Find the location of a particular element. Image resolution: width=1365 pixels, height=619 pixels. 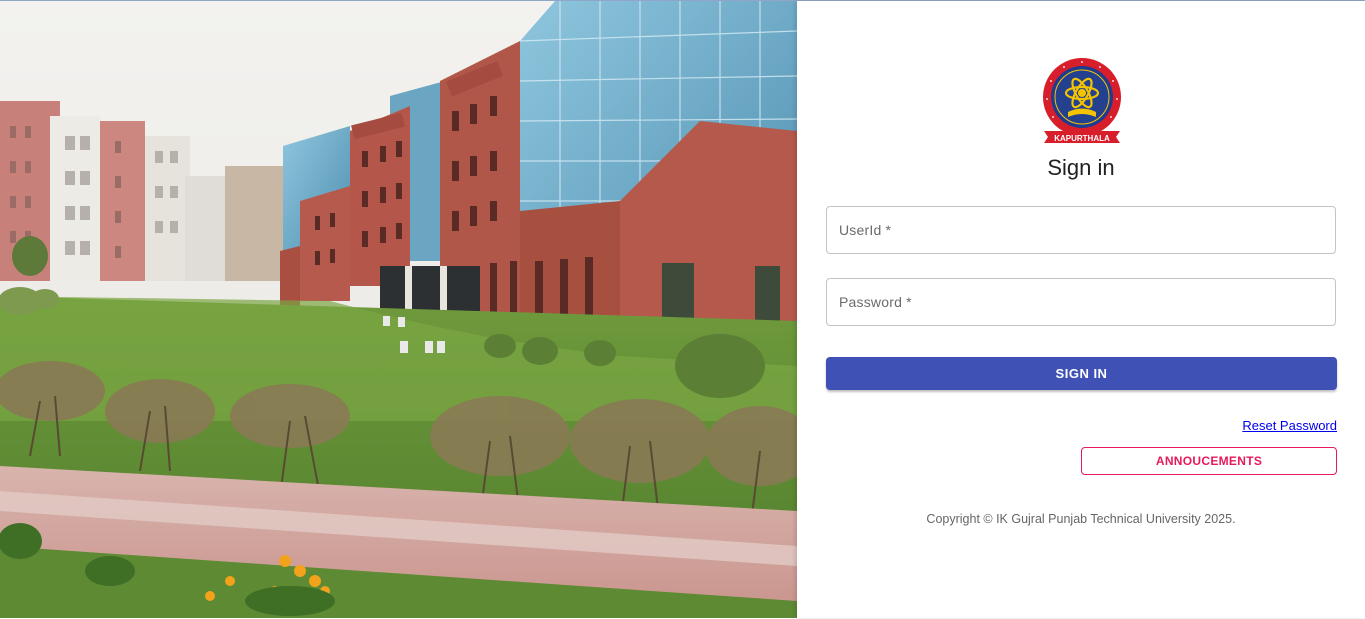

page-title: Sign in is located at coordinates (1081, 167).